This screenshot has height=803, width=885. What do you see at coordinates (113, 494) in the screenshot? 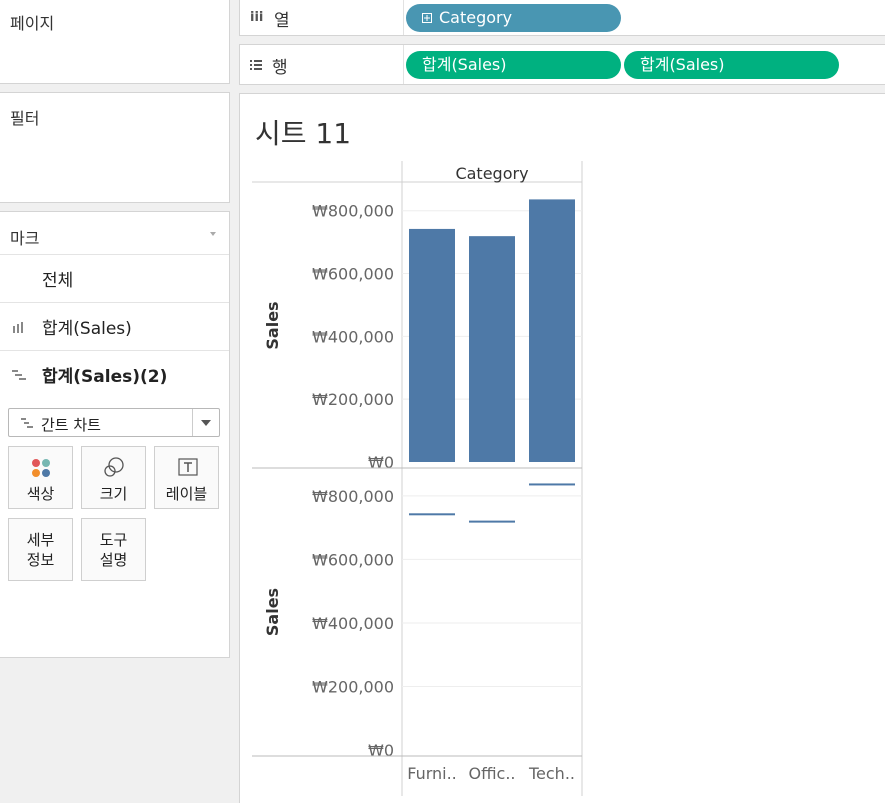
I see `size-label: 크기` at bounding box center [113, 494].